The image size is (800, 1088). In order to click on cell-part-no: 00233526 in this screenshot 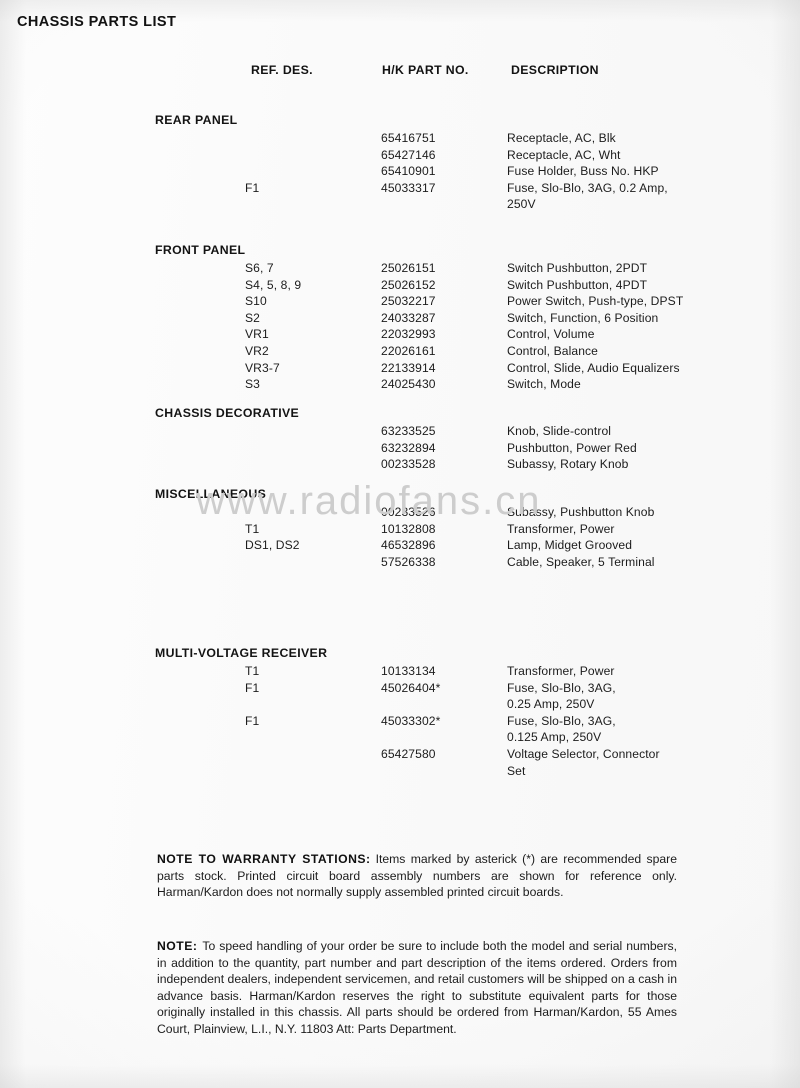, I will do `click(408, 512)`.